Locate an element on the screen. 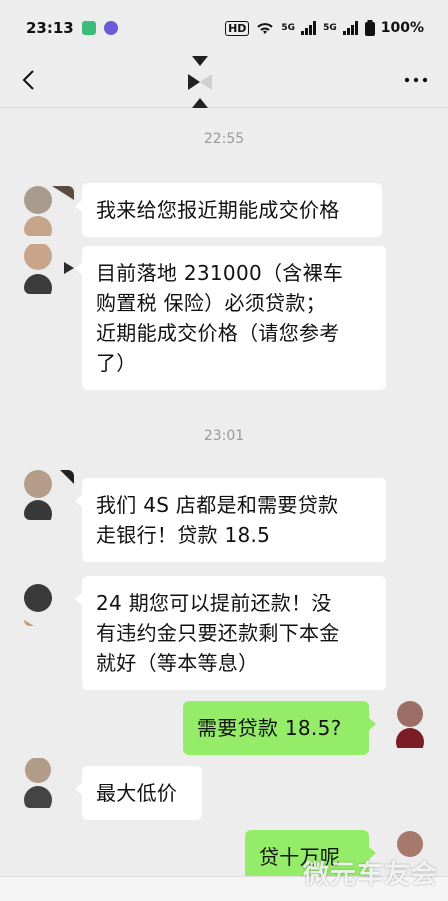 Image resolution: width=448 pixels, height=901 pixels. chat-header is located at coordinates (224, 82).